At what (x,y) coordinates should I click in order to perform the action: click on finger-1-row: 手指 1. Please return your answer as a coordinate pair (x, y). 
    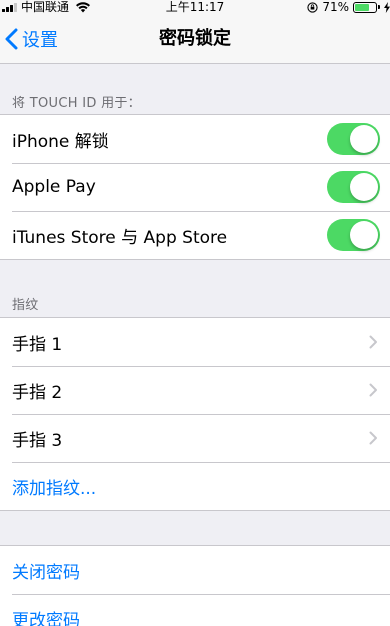
    Looking at the image, I should click on (195, 342).